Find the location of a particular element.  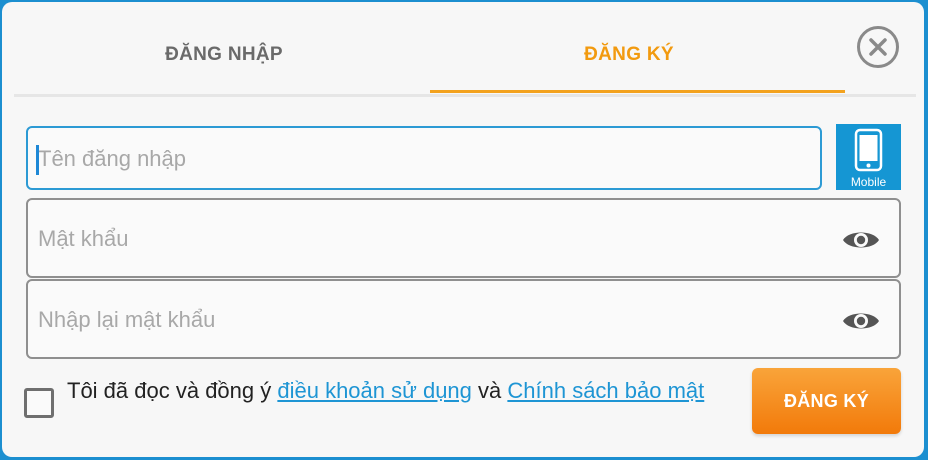

confirm-password-input is located at coordinates (418, 320).